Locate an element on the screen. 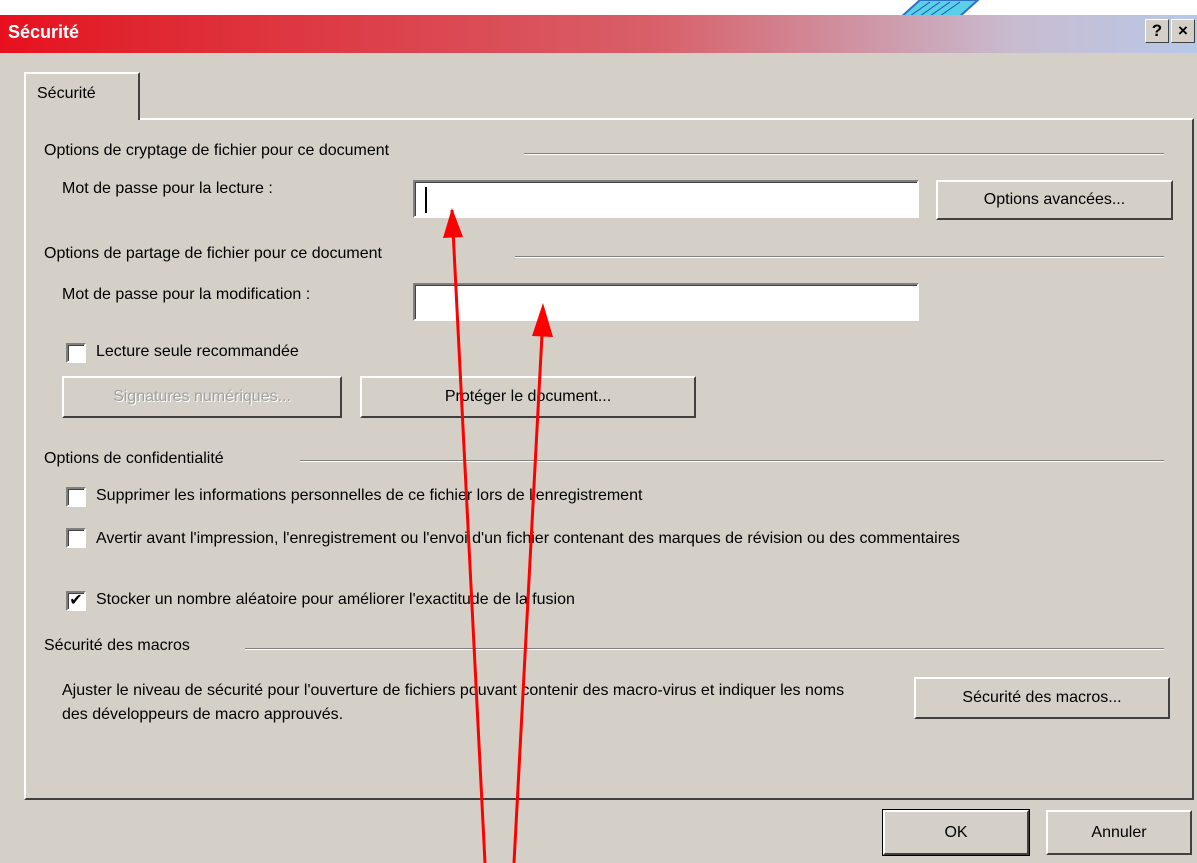  annotation-arrows is located at coordinates (498, 535).